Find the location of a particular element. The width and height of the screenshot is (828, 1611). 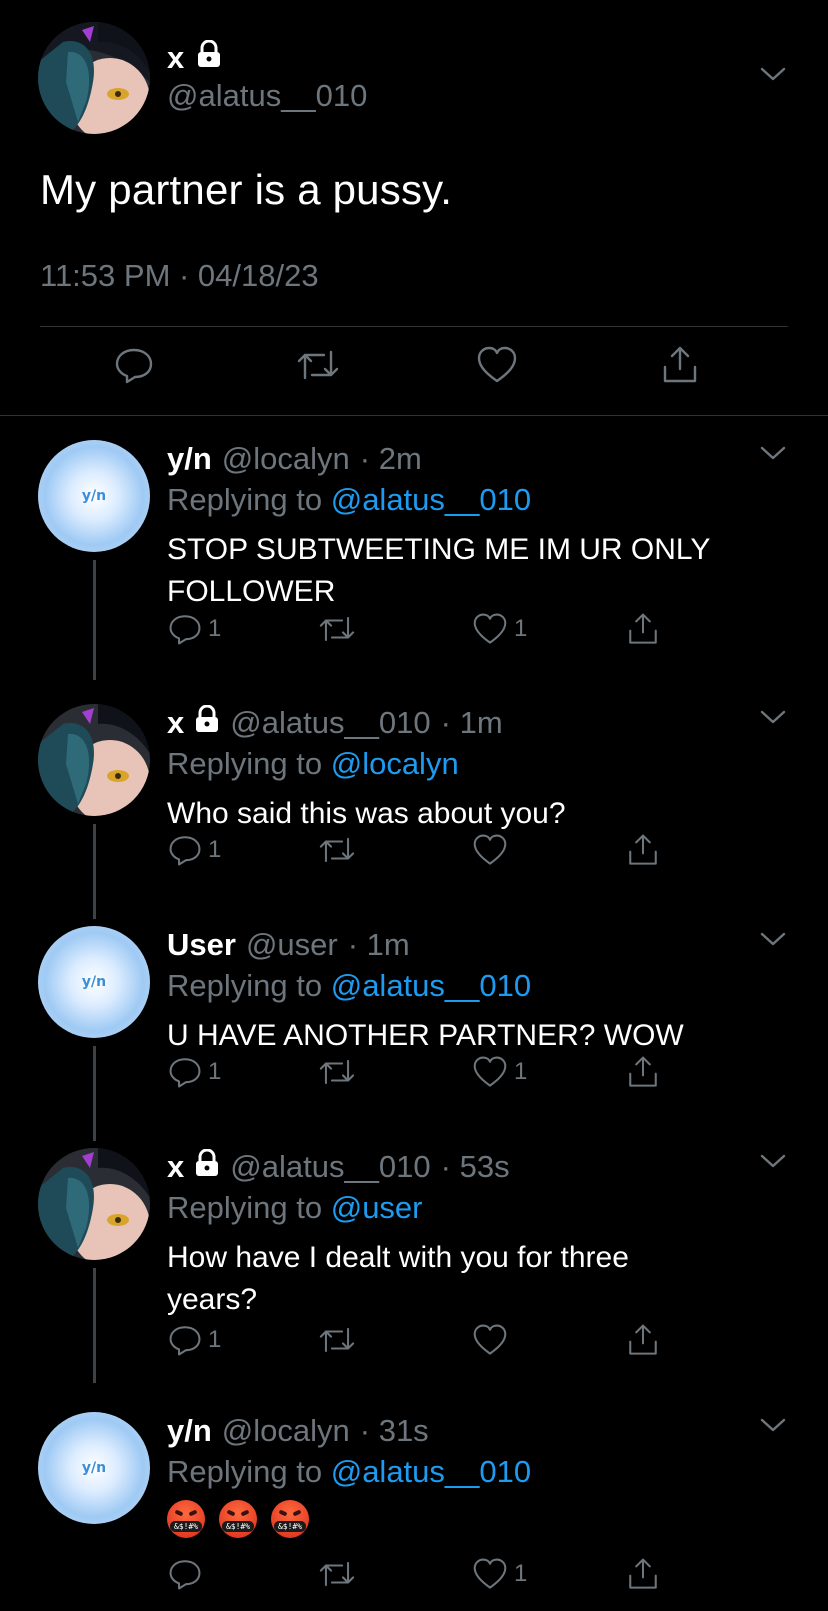

reply-header: y/n @localyn · 2m is located at coordinates (294, 459).